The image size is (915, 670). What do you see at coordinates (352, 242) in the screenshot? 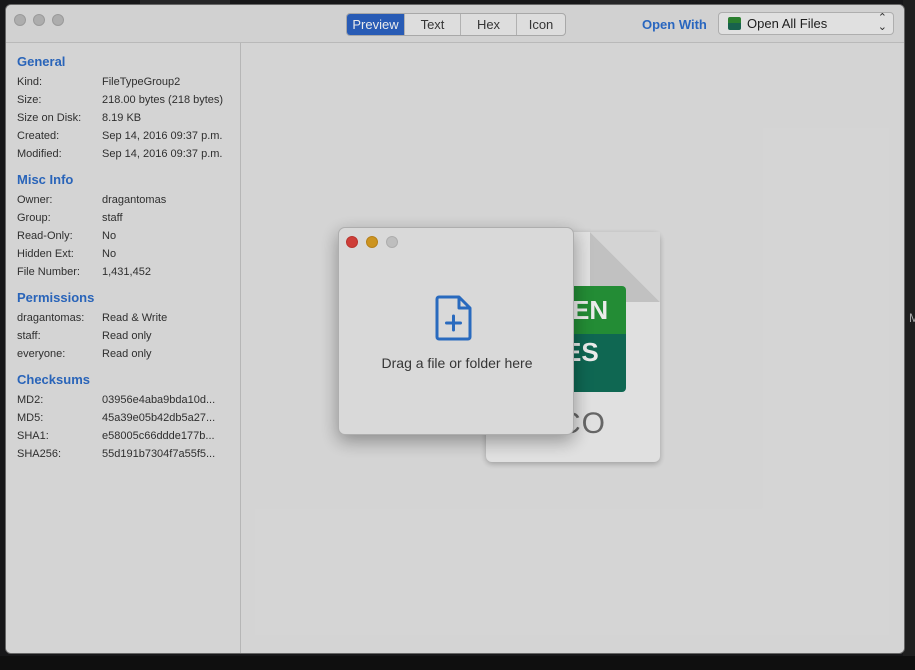
I see `close-panel-button` at bounding box center [352, 242].